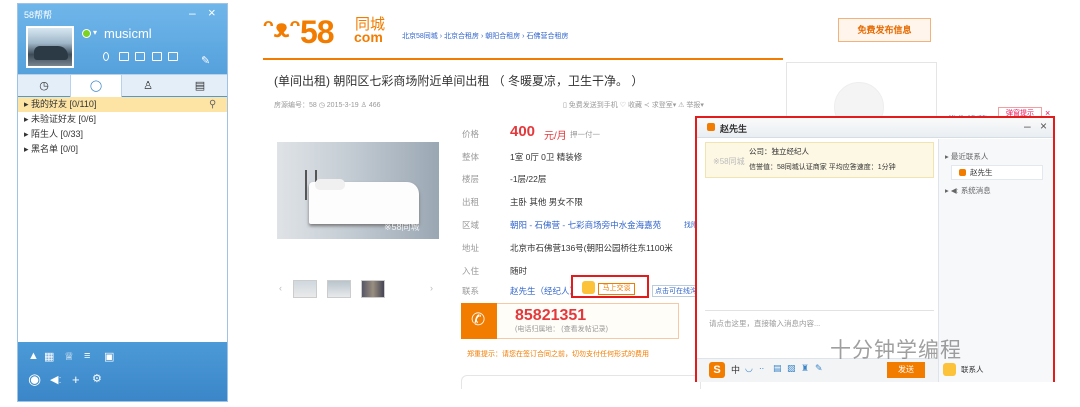 This screenshot has height=407, width=1080. Describe the element at coordinates (431, 288) in the screenshot. I see `chevron-right-icon: ›` at that location.